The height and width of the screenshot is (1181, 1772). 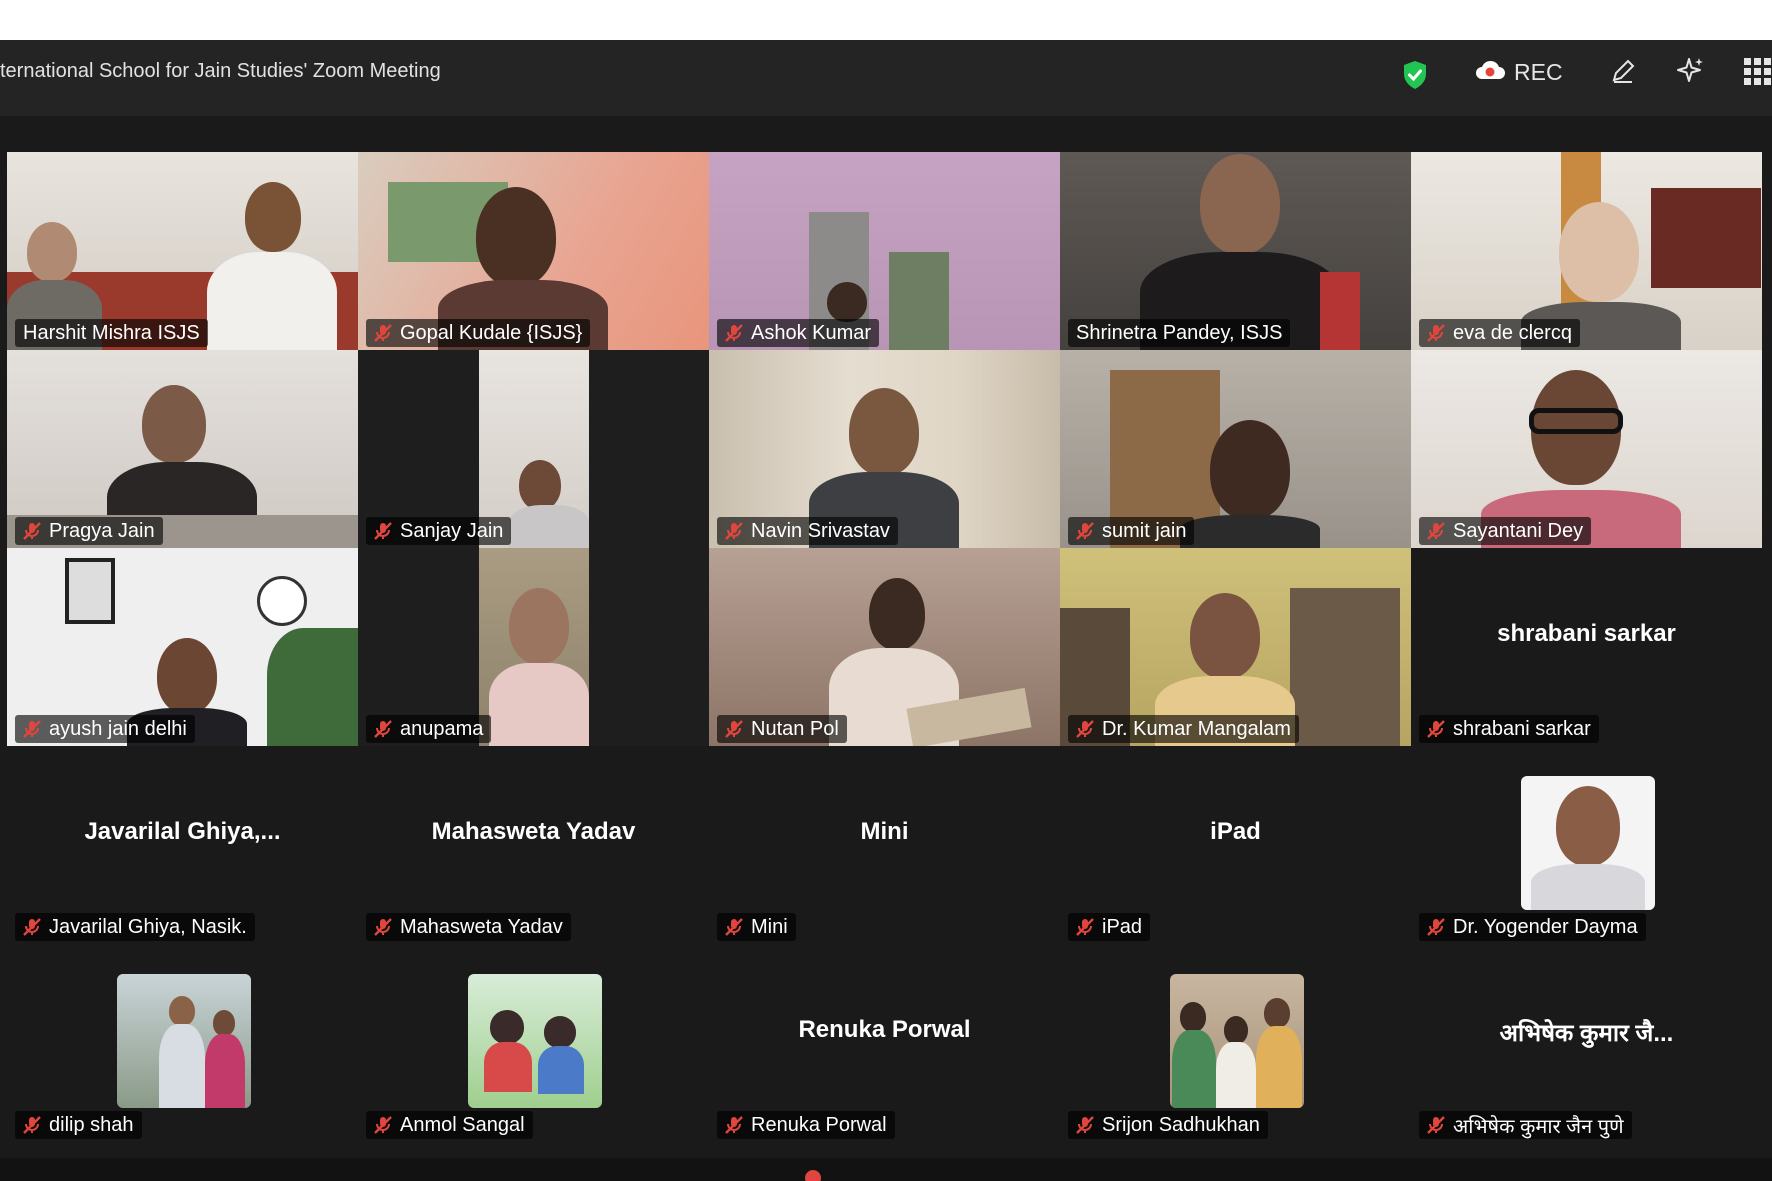 What do you see at coordinates (819, 1124) in the screenshot?
I see `participant-name: Renuka Porwal` at bounding box center [819, 1124].